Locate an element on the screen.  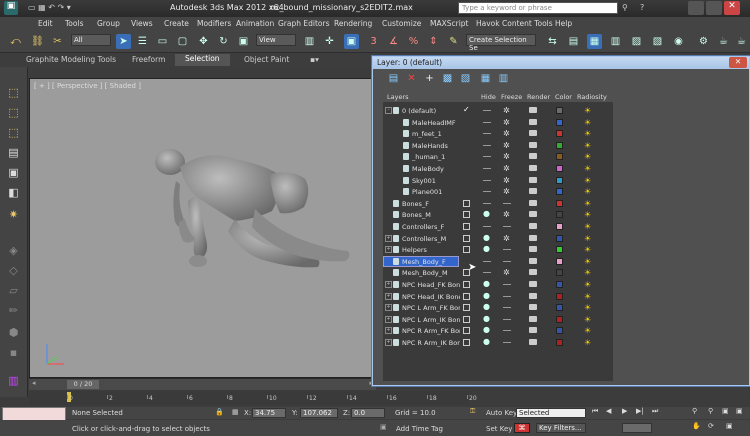
goto-end-icon: ⏭ is located at coordinates (655, 411).